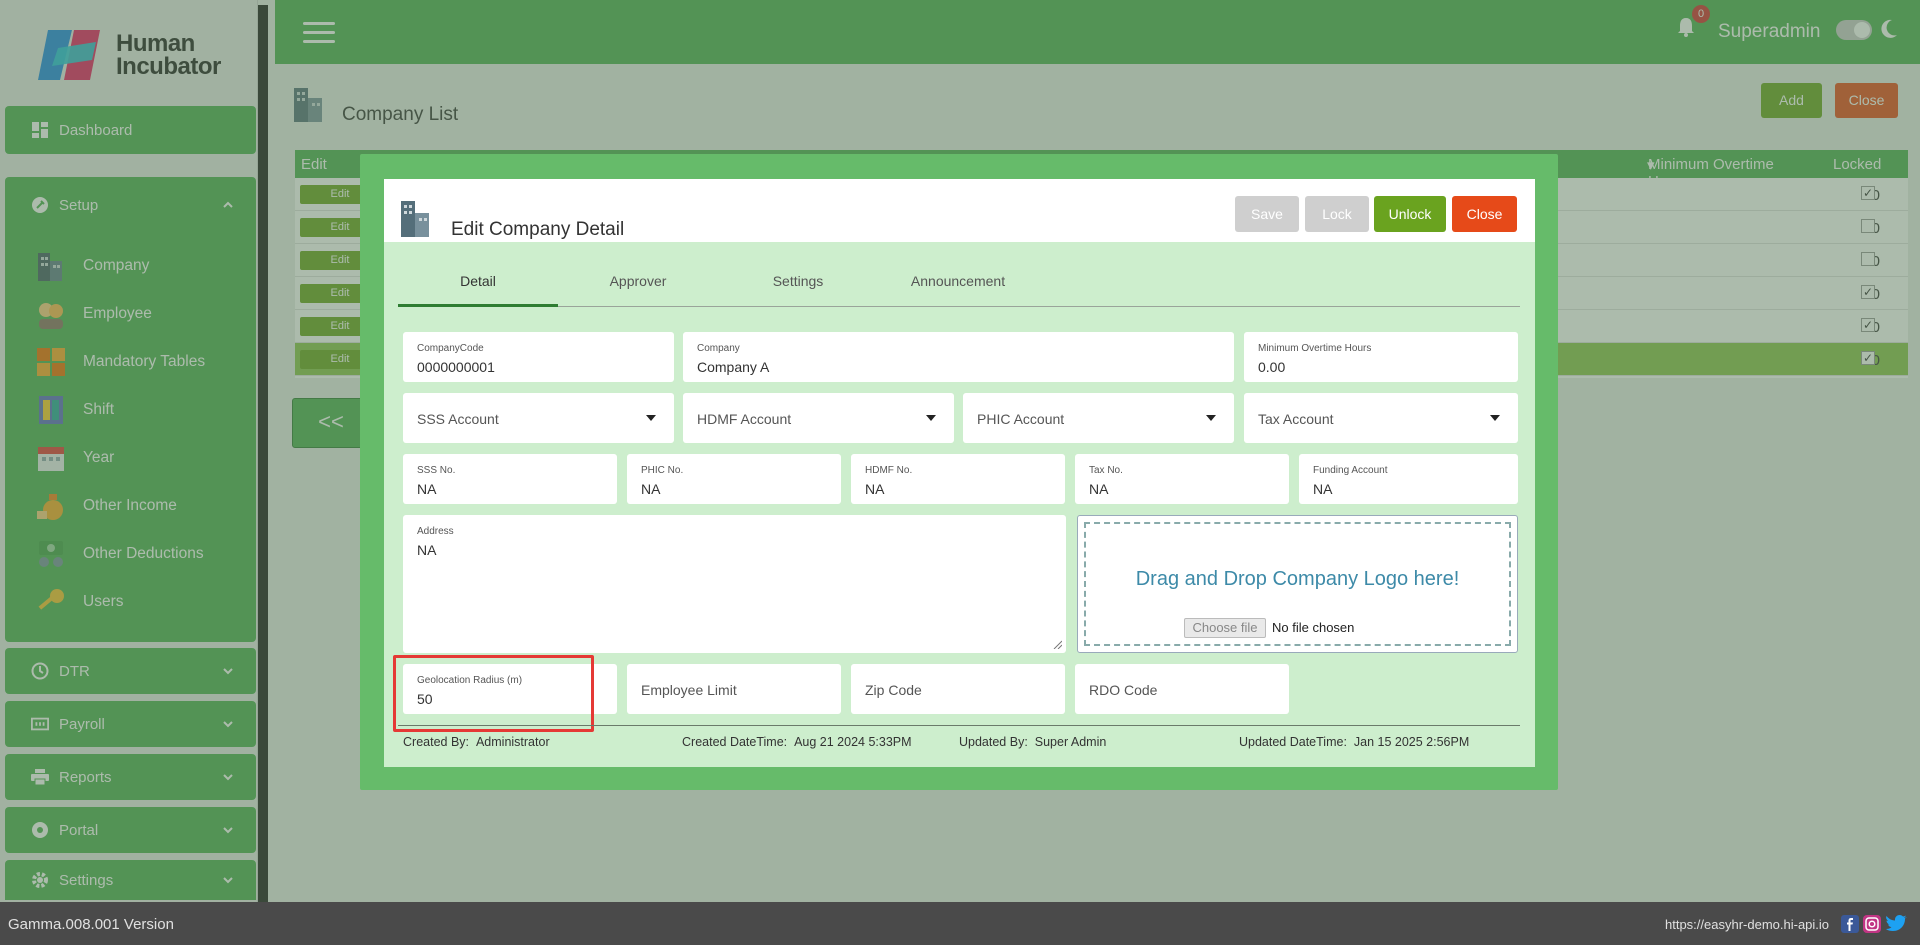  What do you see at coordinates (734, 584) in the screenshot?
I see `address-textarea: Address NA` at bounding box center [734, 584].